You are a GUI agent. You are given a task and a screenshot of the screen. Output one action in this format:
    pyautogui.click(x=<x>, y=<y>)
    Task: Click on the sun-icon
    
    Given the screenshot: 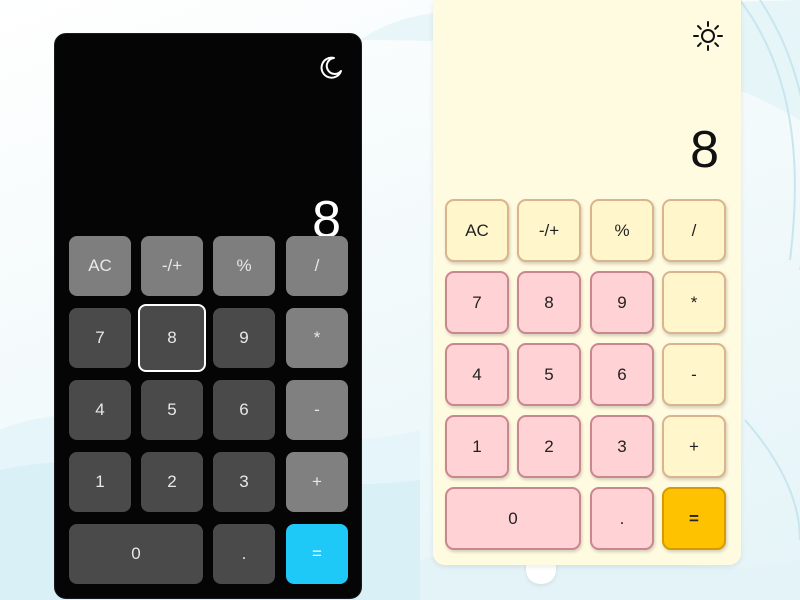 What is the action you would take?
    pyautogui.click(x=708, y=36)
    